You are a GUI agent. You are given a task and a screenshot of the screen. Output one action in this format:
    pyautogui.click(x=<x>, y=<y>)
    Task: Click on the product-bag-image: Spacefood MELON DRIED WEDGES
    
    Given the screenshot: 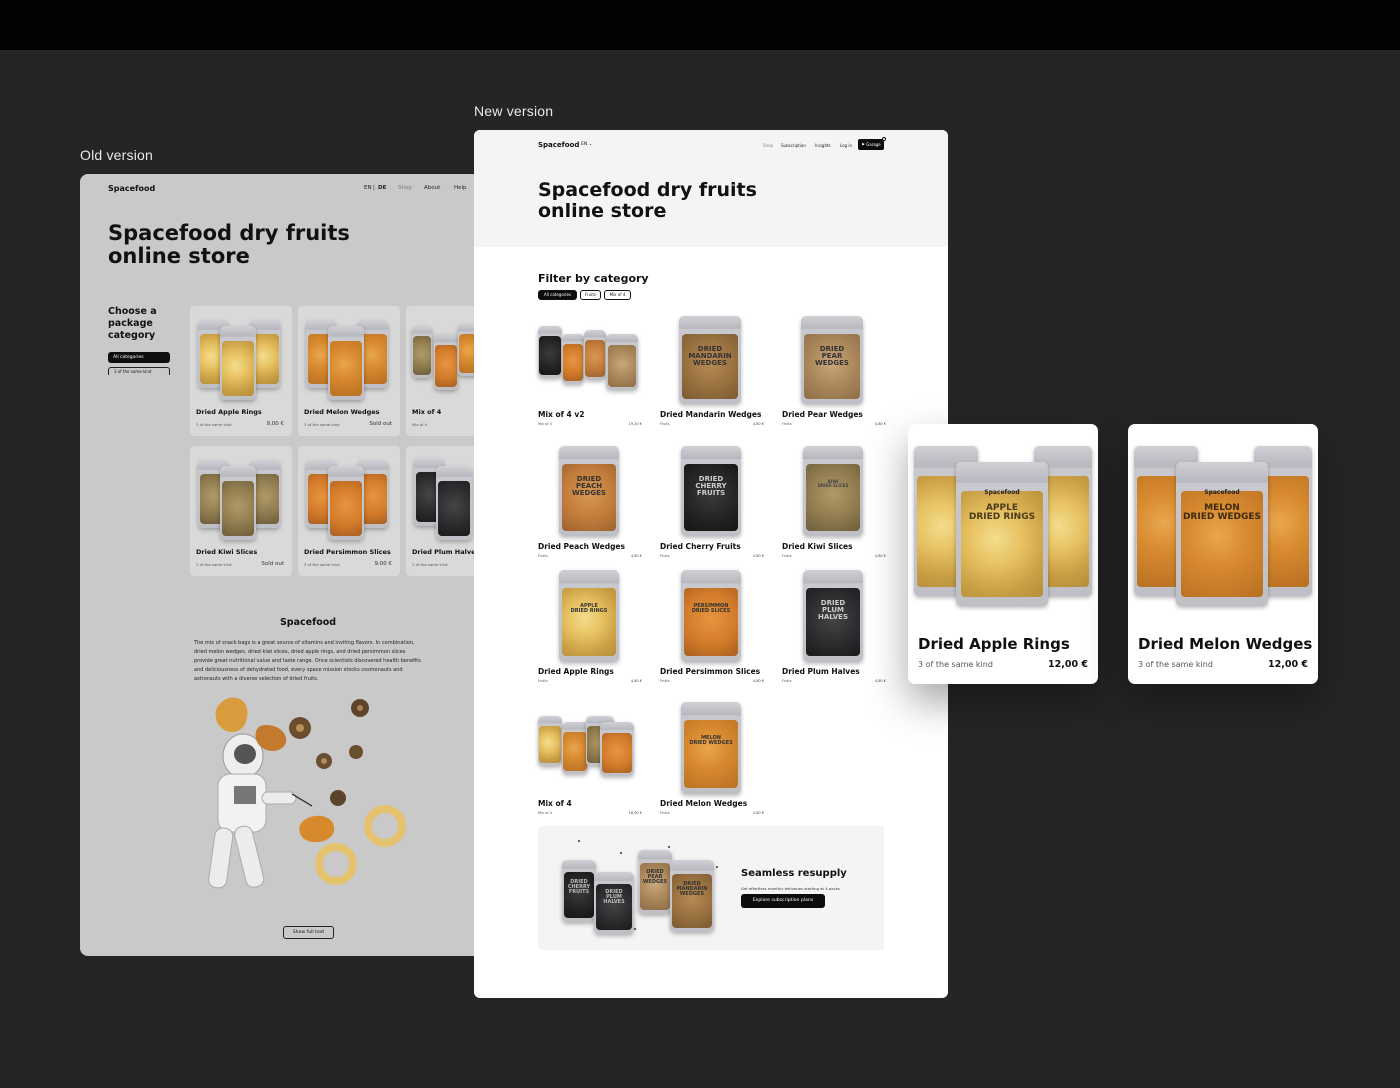 What is the action you would take?
    pyautogui.click(x=1222, y=534)
    